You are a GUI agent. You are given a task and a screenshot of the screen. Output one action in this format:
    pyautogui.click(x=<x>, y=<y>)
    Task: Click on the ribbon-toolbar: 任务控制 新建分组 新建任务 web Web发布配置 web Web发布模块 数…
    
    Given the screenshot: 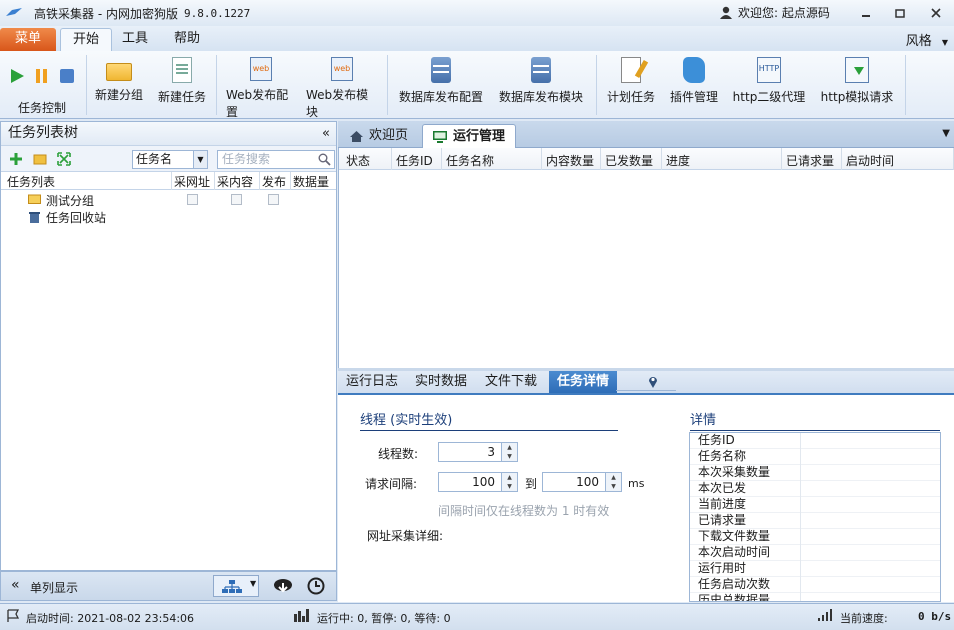 What is the action you would take?
    pyautogui.click(x=477, y=85)
    